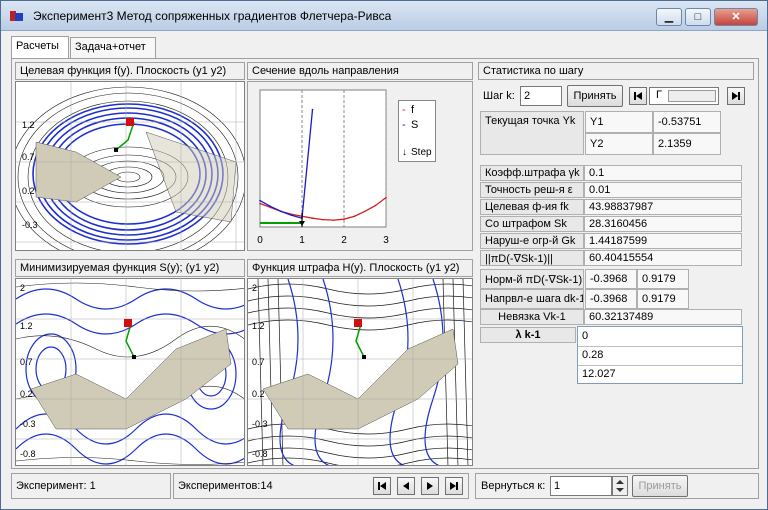 The height and width of the screenshot is (510, 768). I want to click on return-spinner, so click(620, 486).